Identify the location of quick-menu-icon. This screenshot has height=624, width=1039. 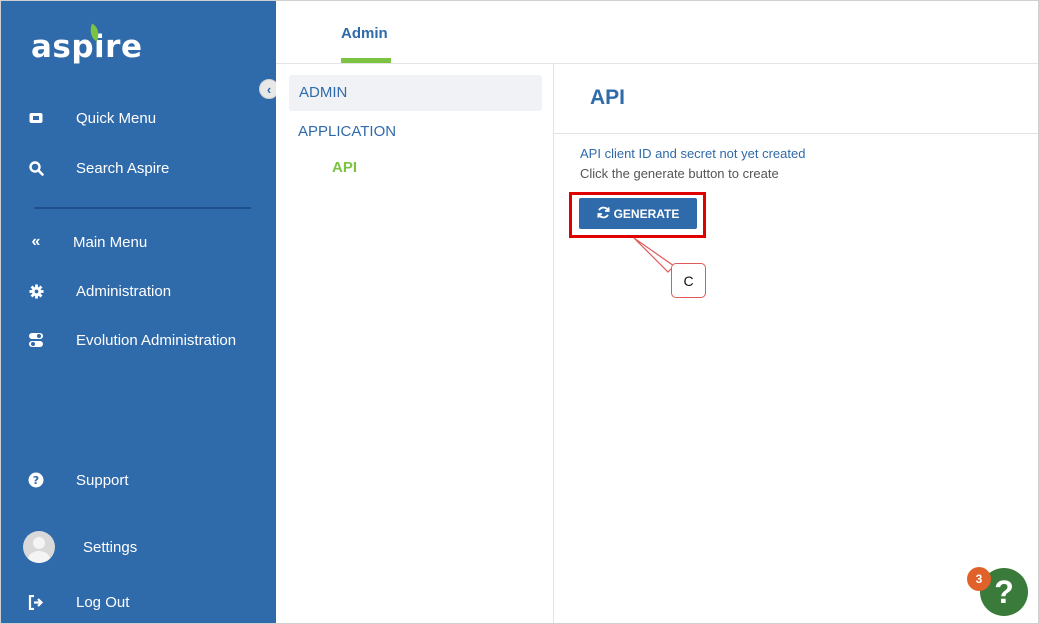
(36, 118).